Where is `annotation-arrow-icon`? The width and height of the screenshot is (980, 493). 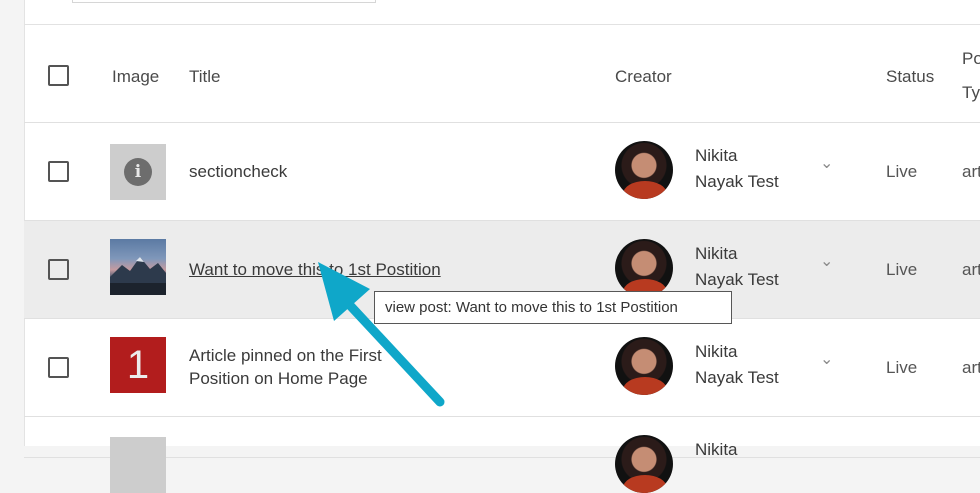
annotation-arrow-icon is located at coordinates (381, 334).